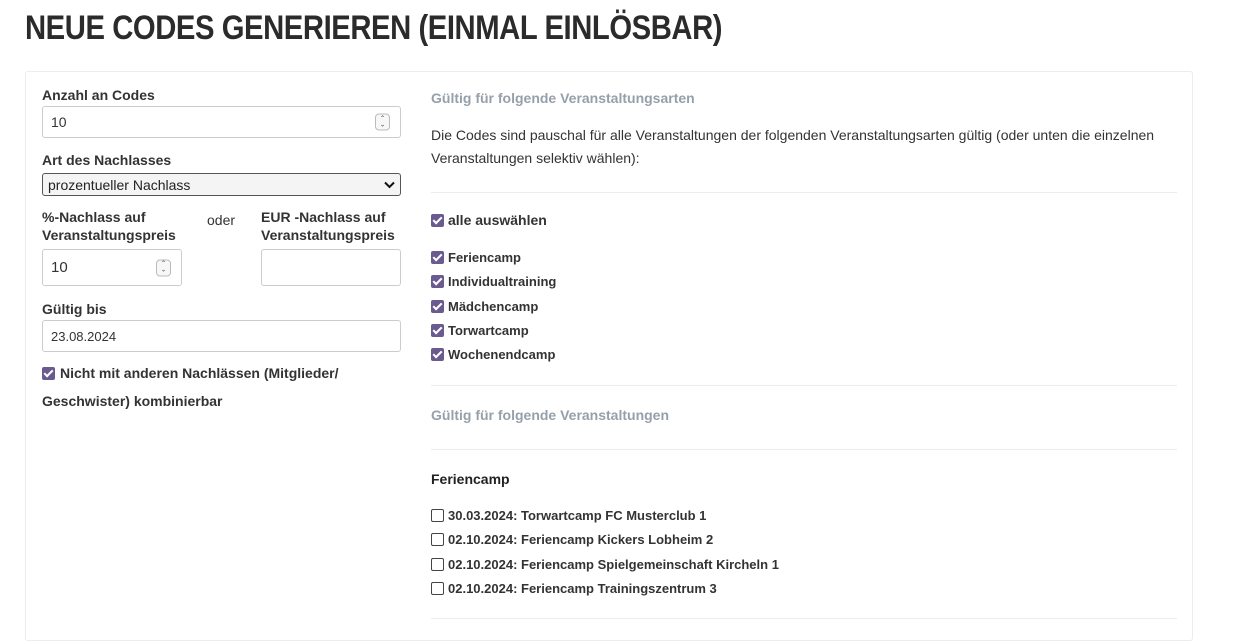  Describe the element at coordinates (48, 373) in the screenshot. I see `no-combine-checkbox` at that location.